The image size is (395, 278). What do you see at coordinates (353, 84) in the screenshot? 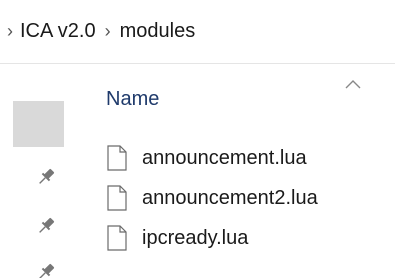
I see `chevron-up-icon` at bounding box center [353, 84].